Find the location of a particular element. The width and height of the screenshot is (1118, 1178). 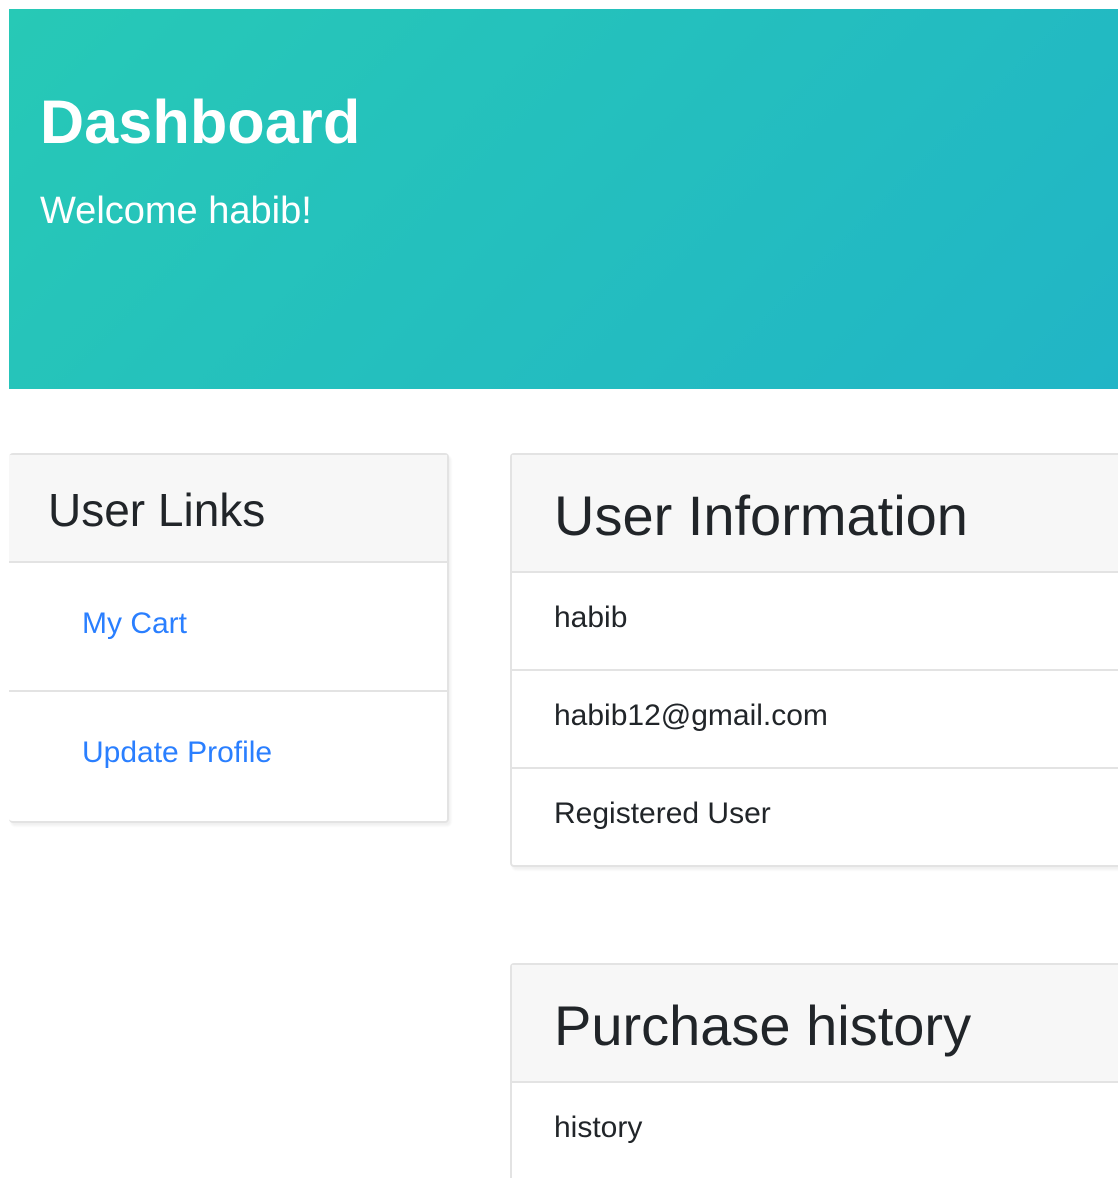

user-links-card: User Links My Cart Update Profile is located at coordinates (229, 638).